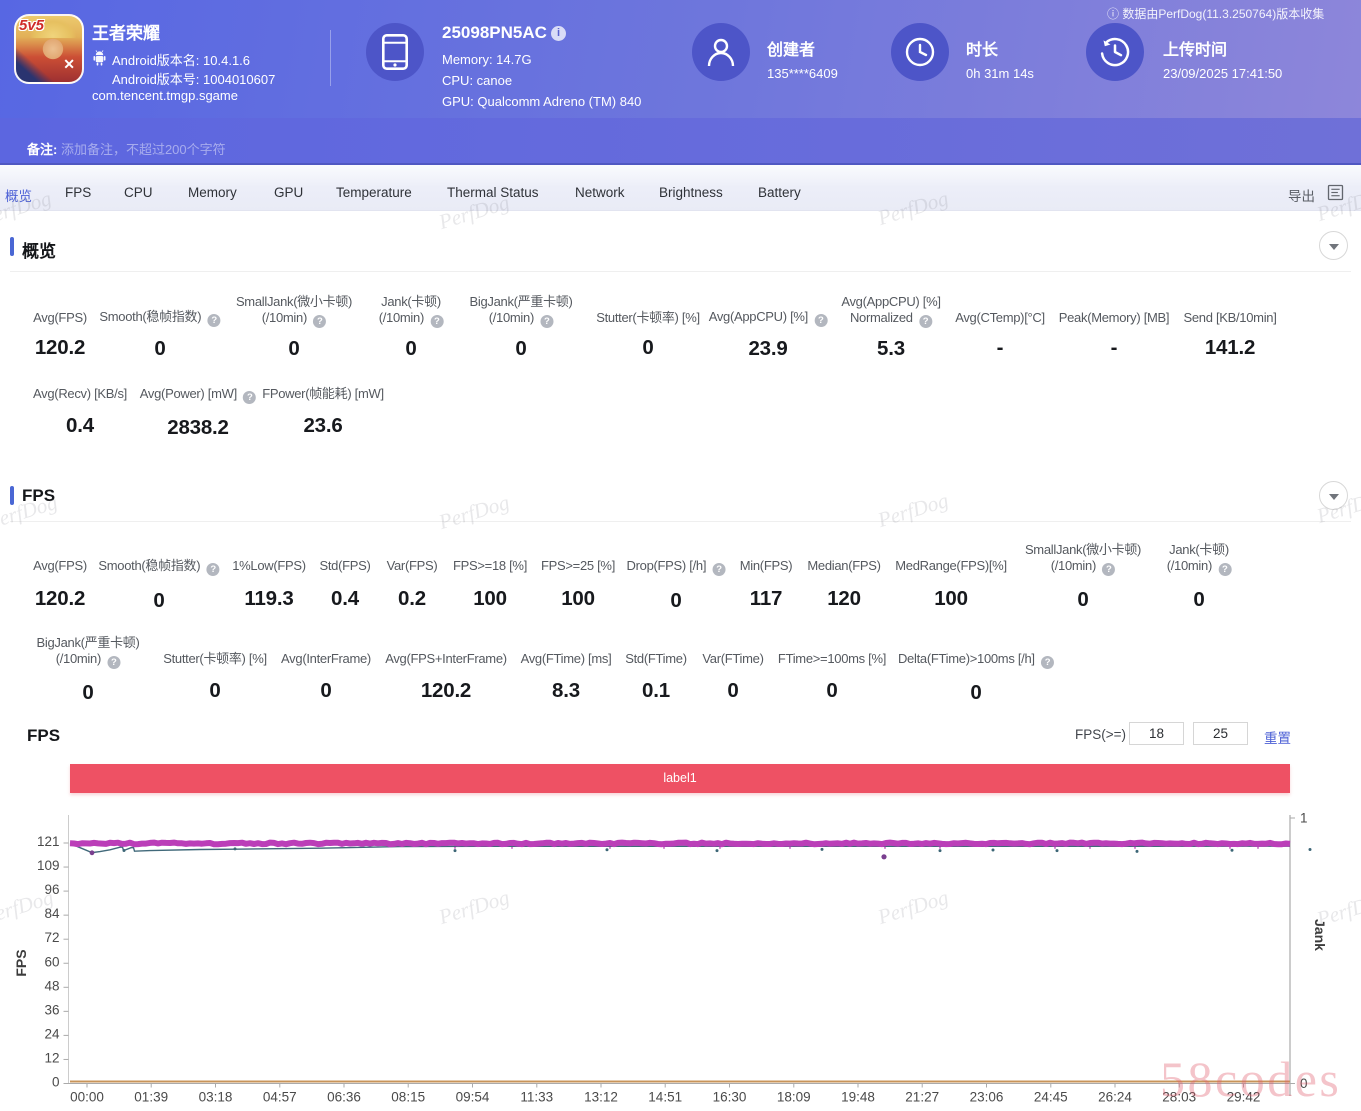  I want to click on svg-text: 24:45, so click(1051, 1097).